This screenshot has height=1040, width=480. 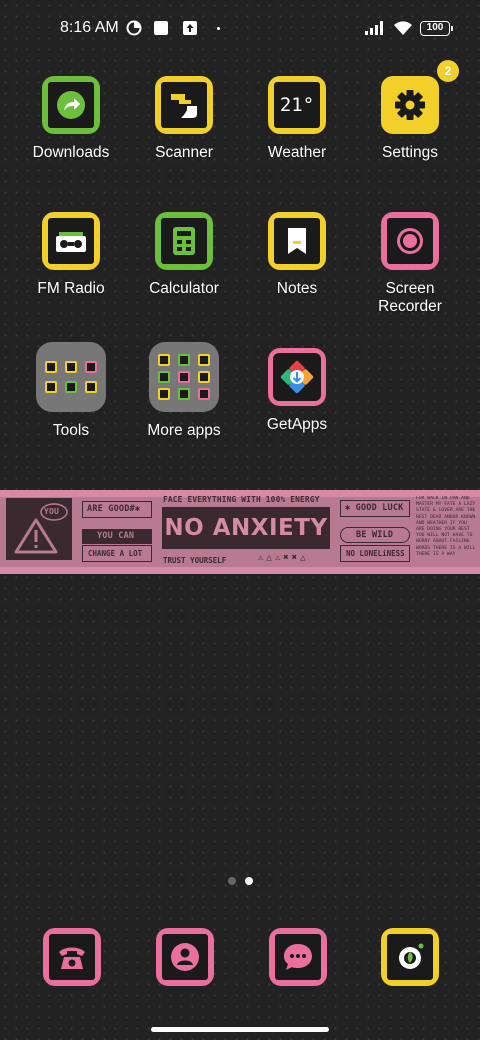 I want to click on note-icon, so click(x=297, y=241).